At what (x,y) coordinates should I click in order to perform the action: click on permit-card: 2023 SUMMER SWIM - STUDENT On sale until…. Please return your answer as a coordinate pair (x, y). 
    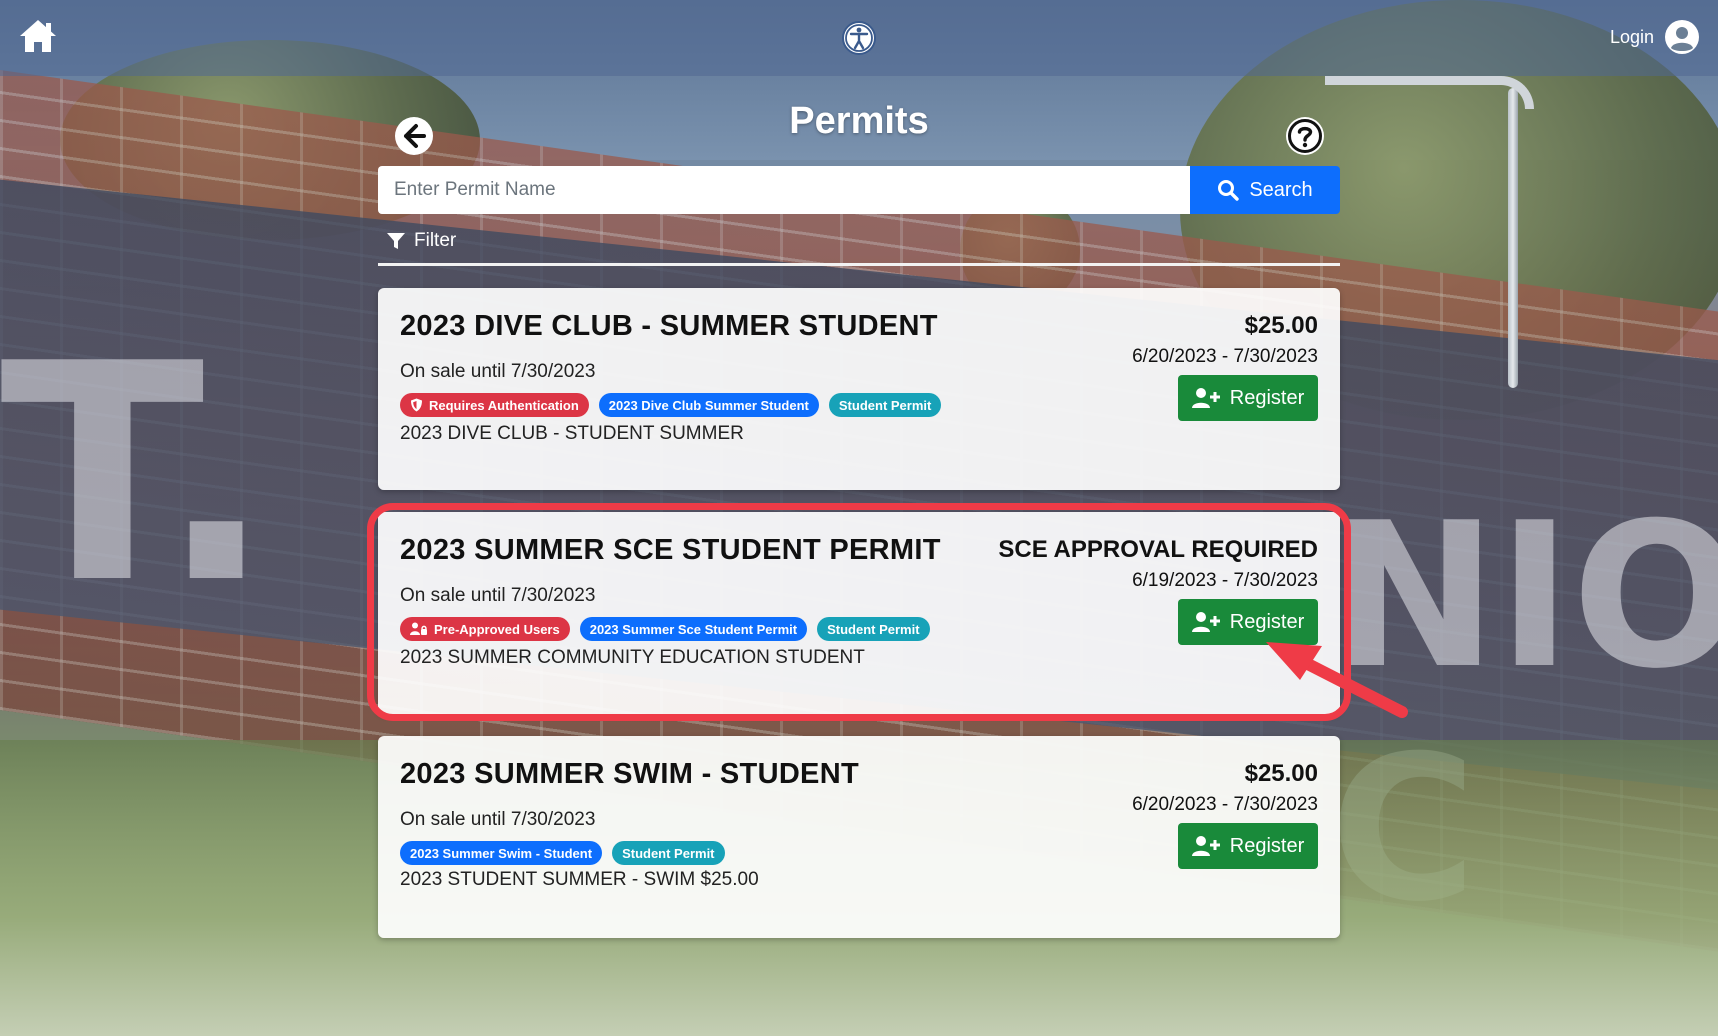
    Looking at the image, I should click on (859, 837).